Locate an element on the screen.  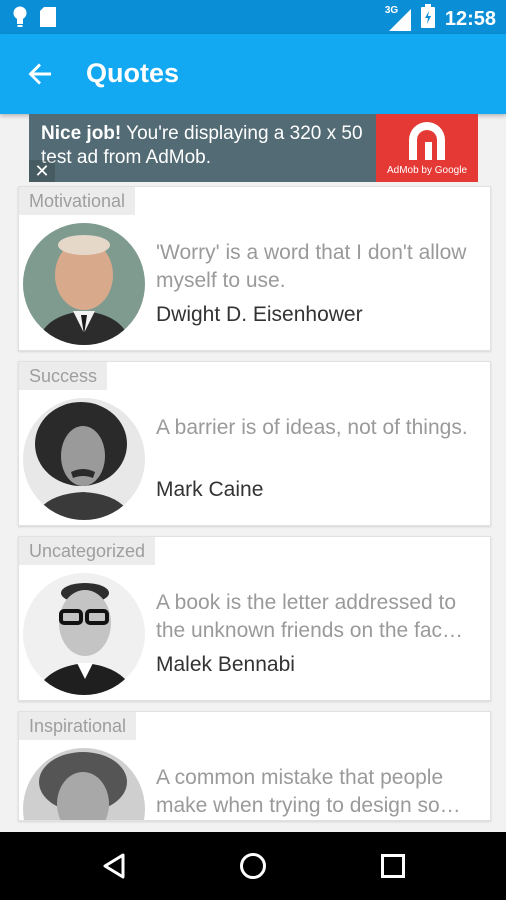
admob-logo: AdMob by Google is located at coordinates (427, 148).